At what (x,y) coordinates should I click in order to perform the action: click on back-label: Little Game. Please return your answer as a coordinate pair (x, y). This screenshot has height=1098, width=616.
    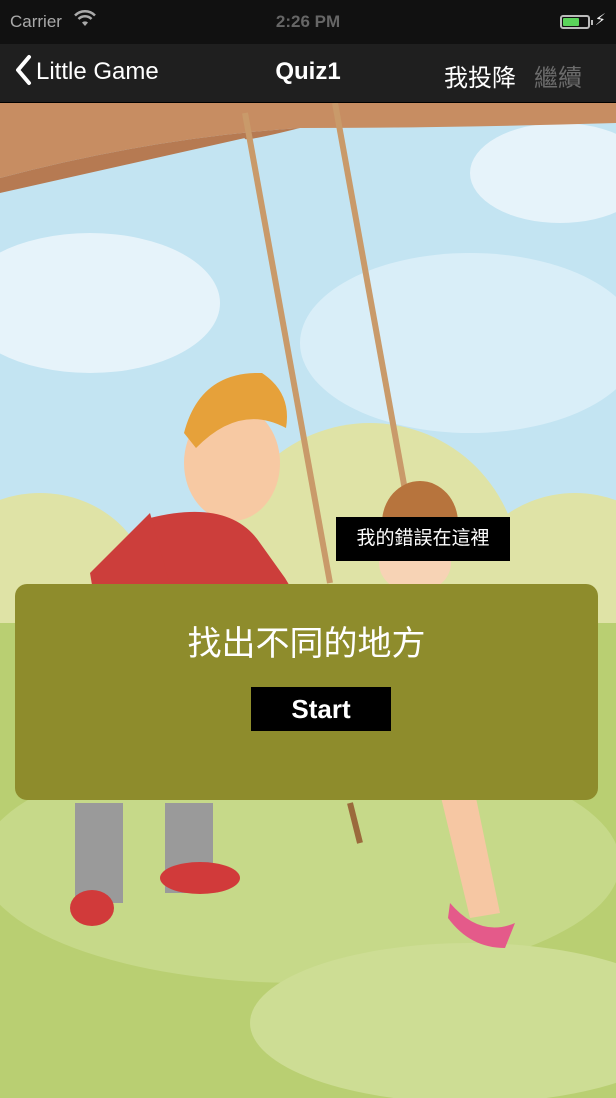
    Looking at the image, I should click on (97, 71).